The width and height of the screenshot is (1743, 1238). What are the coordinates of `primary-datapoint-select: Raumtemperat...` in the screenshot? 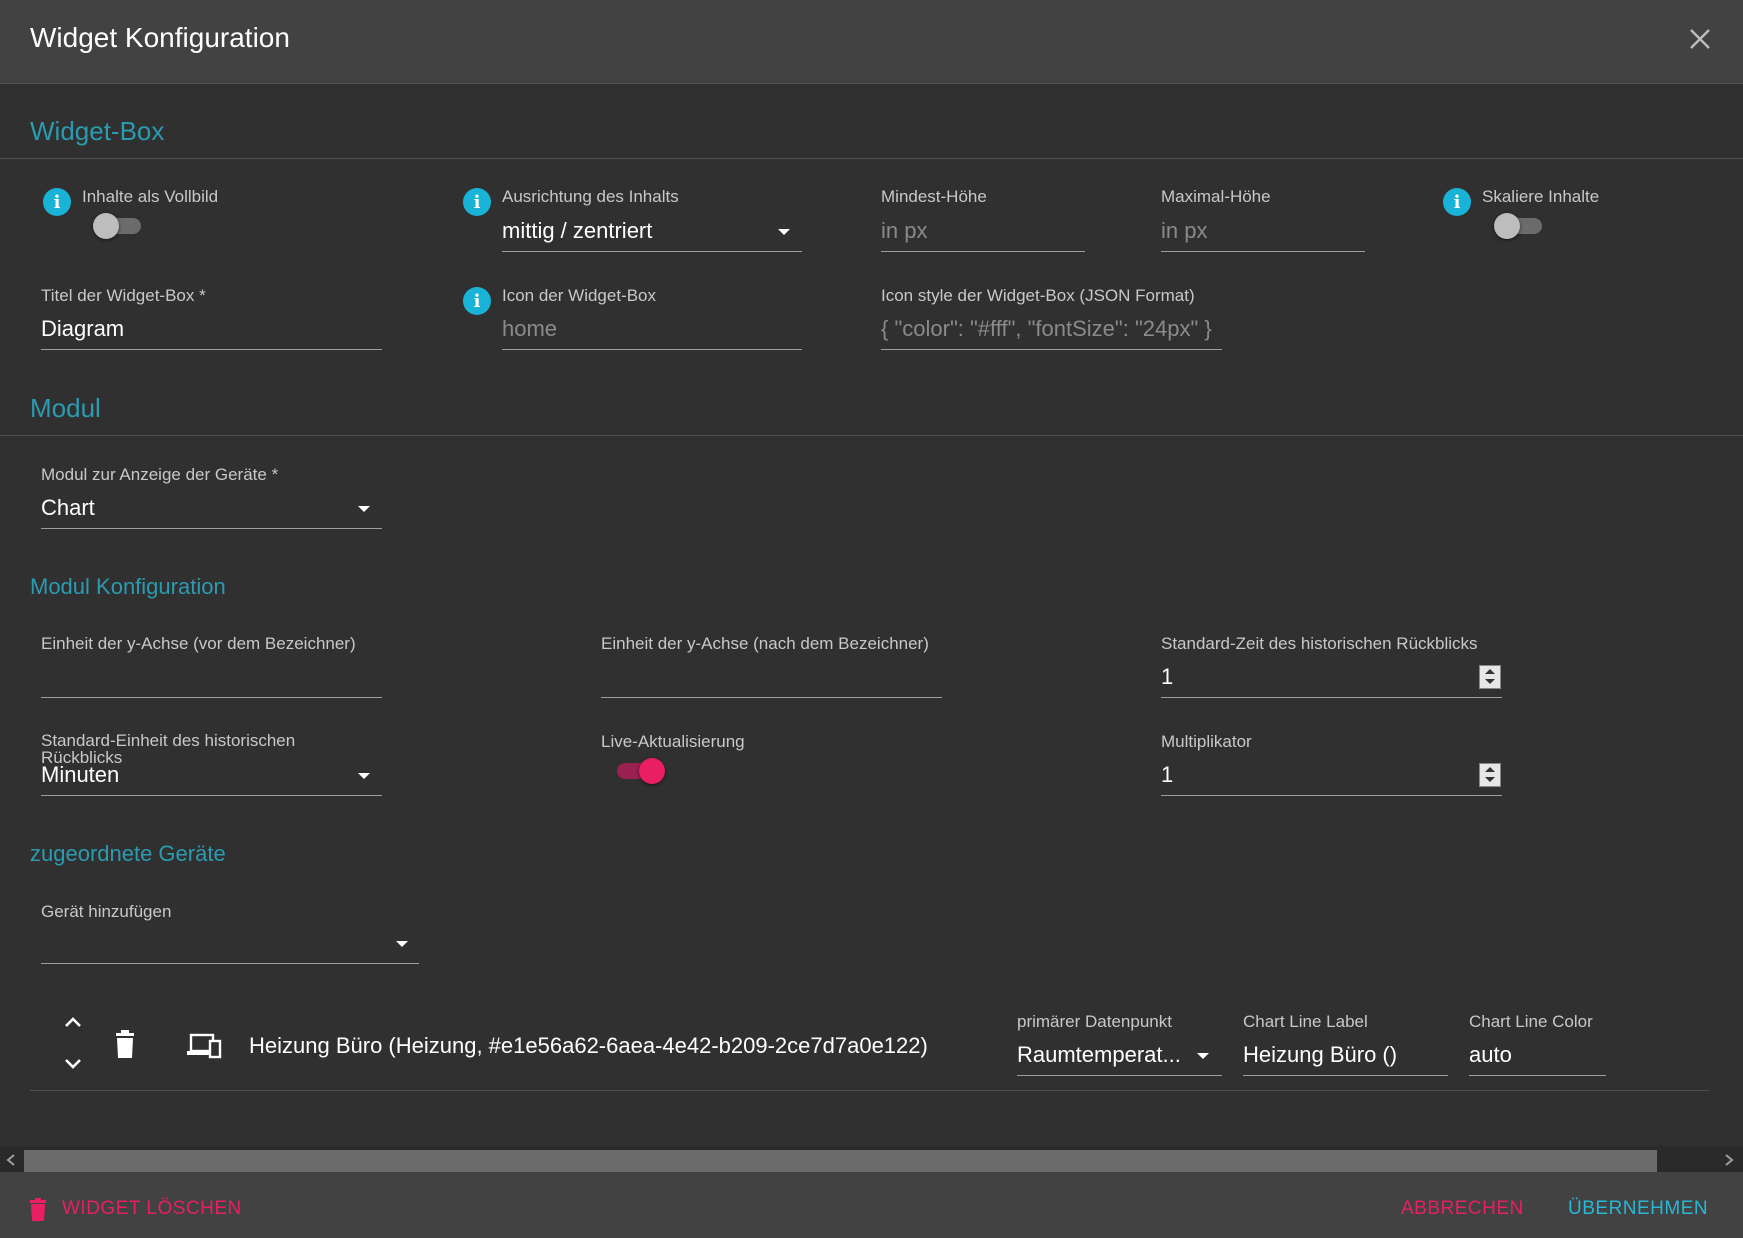 It's located at (1119, 1057).